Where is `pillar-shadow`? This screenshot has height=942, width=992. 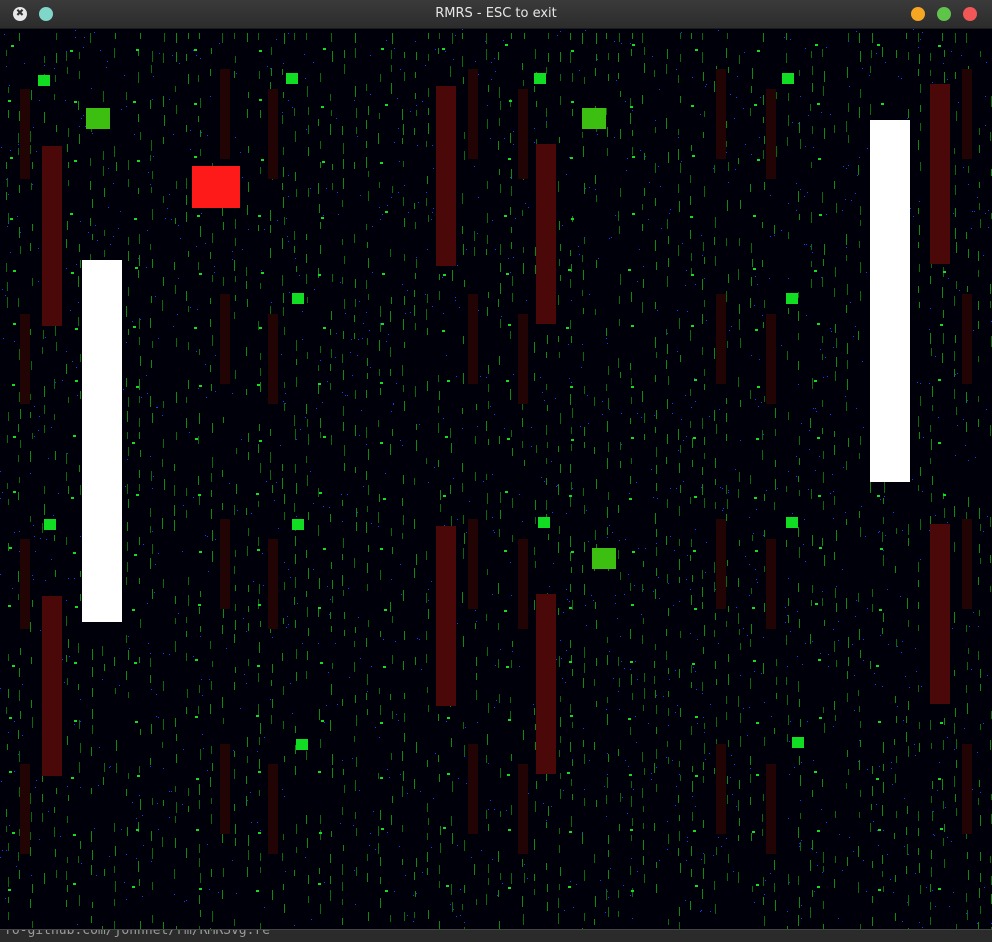 pillar-shadow is located at coordinates (523, 584).